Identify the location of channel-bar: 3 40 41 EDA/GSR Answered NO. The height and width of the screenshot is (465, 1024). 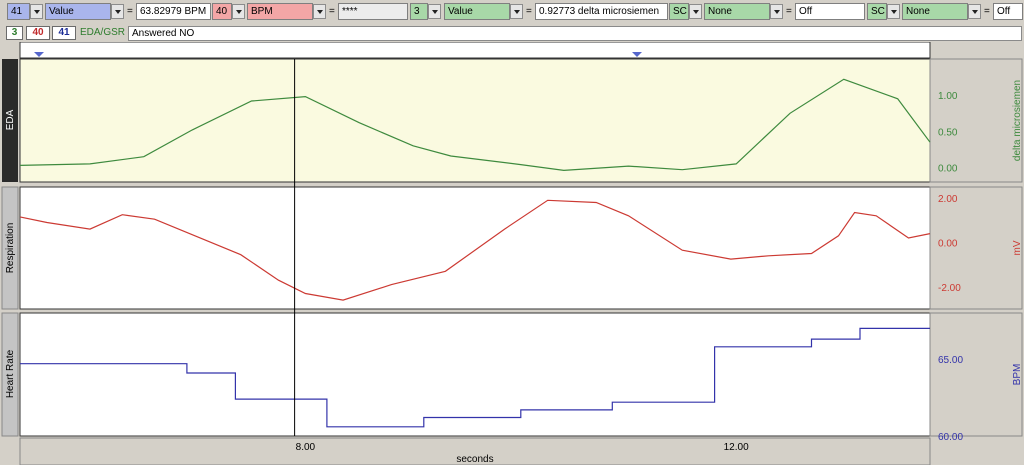
(512, 33).